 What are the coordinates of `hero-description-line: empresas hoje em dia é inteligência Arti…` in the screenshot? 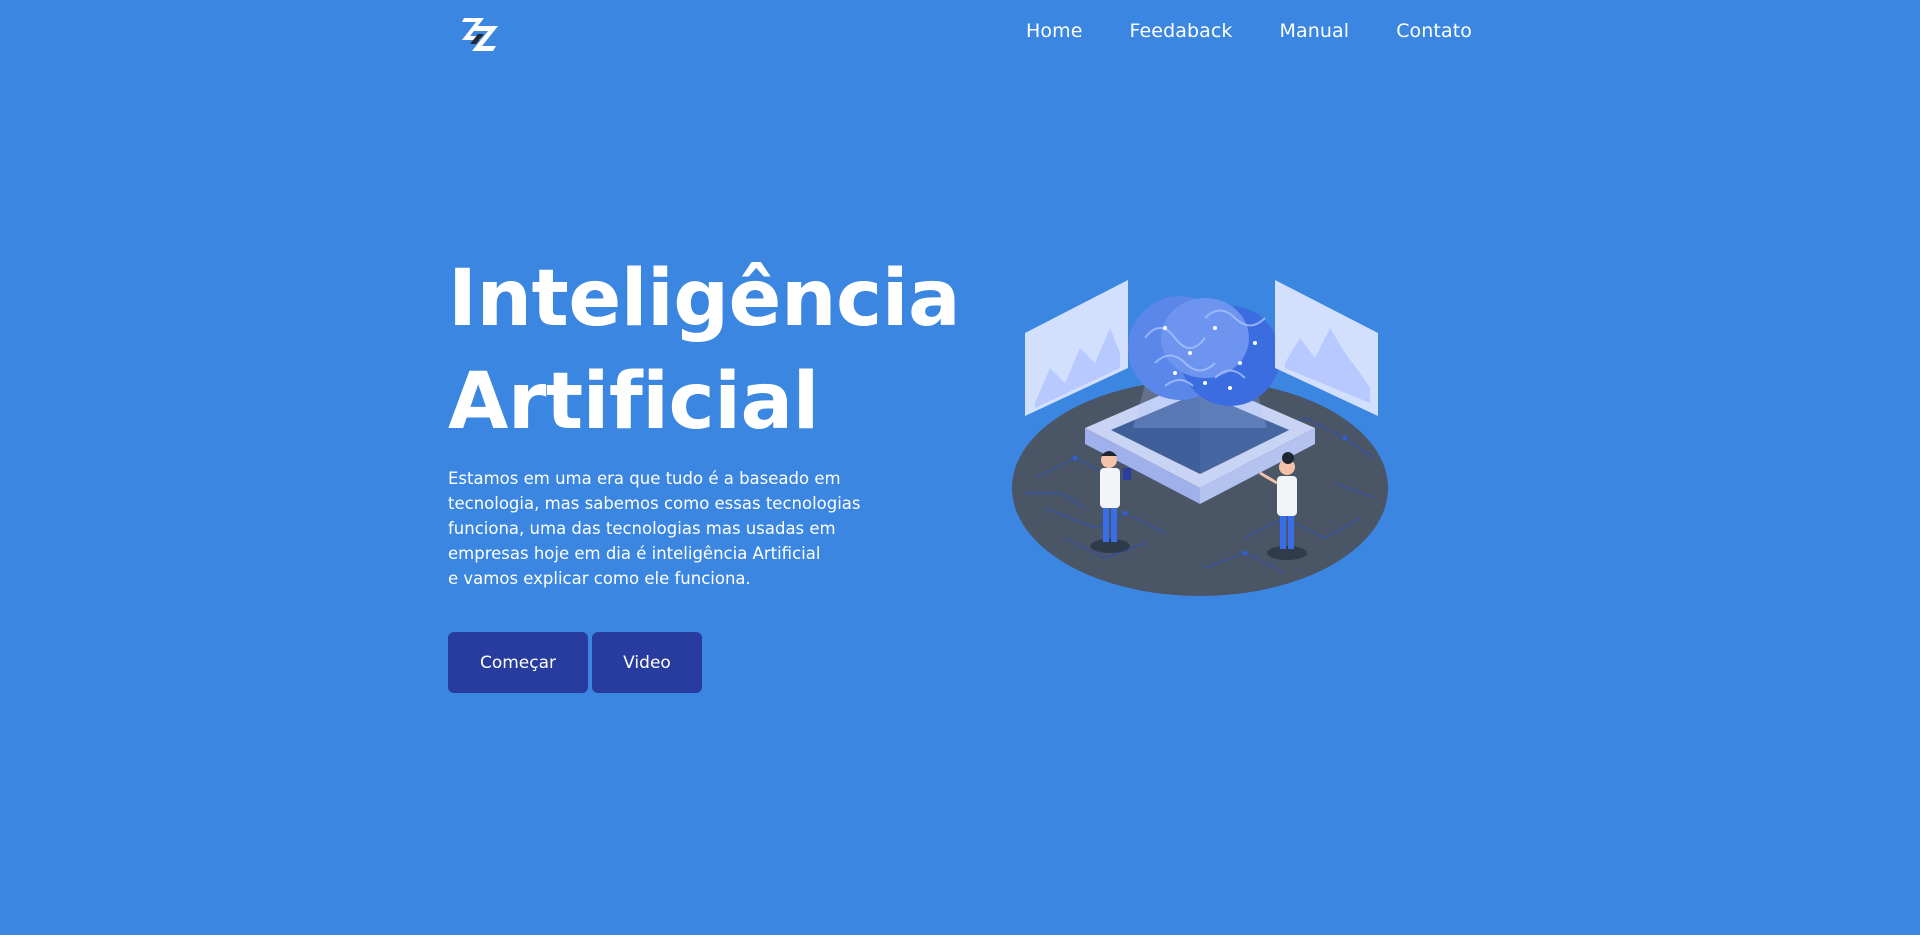 It's located at (634, 553).